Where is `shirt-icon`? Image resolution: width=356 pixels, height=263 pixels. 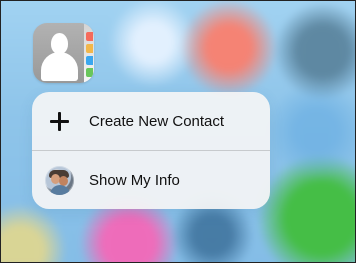
shirt-icon is located at coordinates (60, 189).